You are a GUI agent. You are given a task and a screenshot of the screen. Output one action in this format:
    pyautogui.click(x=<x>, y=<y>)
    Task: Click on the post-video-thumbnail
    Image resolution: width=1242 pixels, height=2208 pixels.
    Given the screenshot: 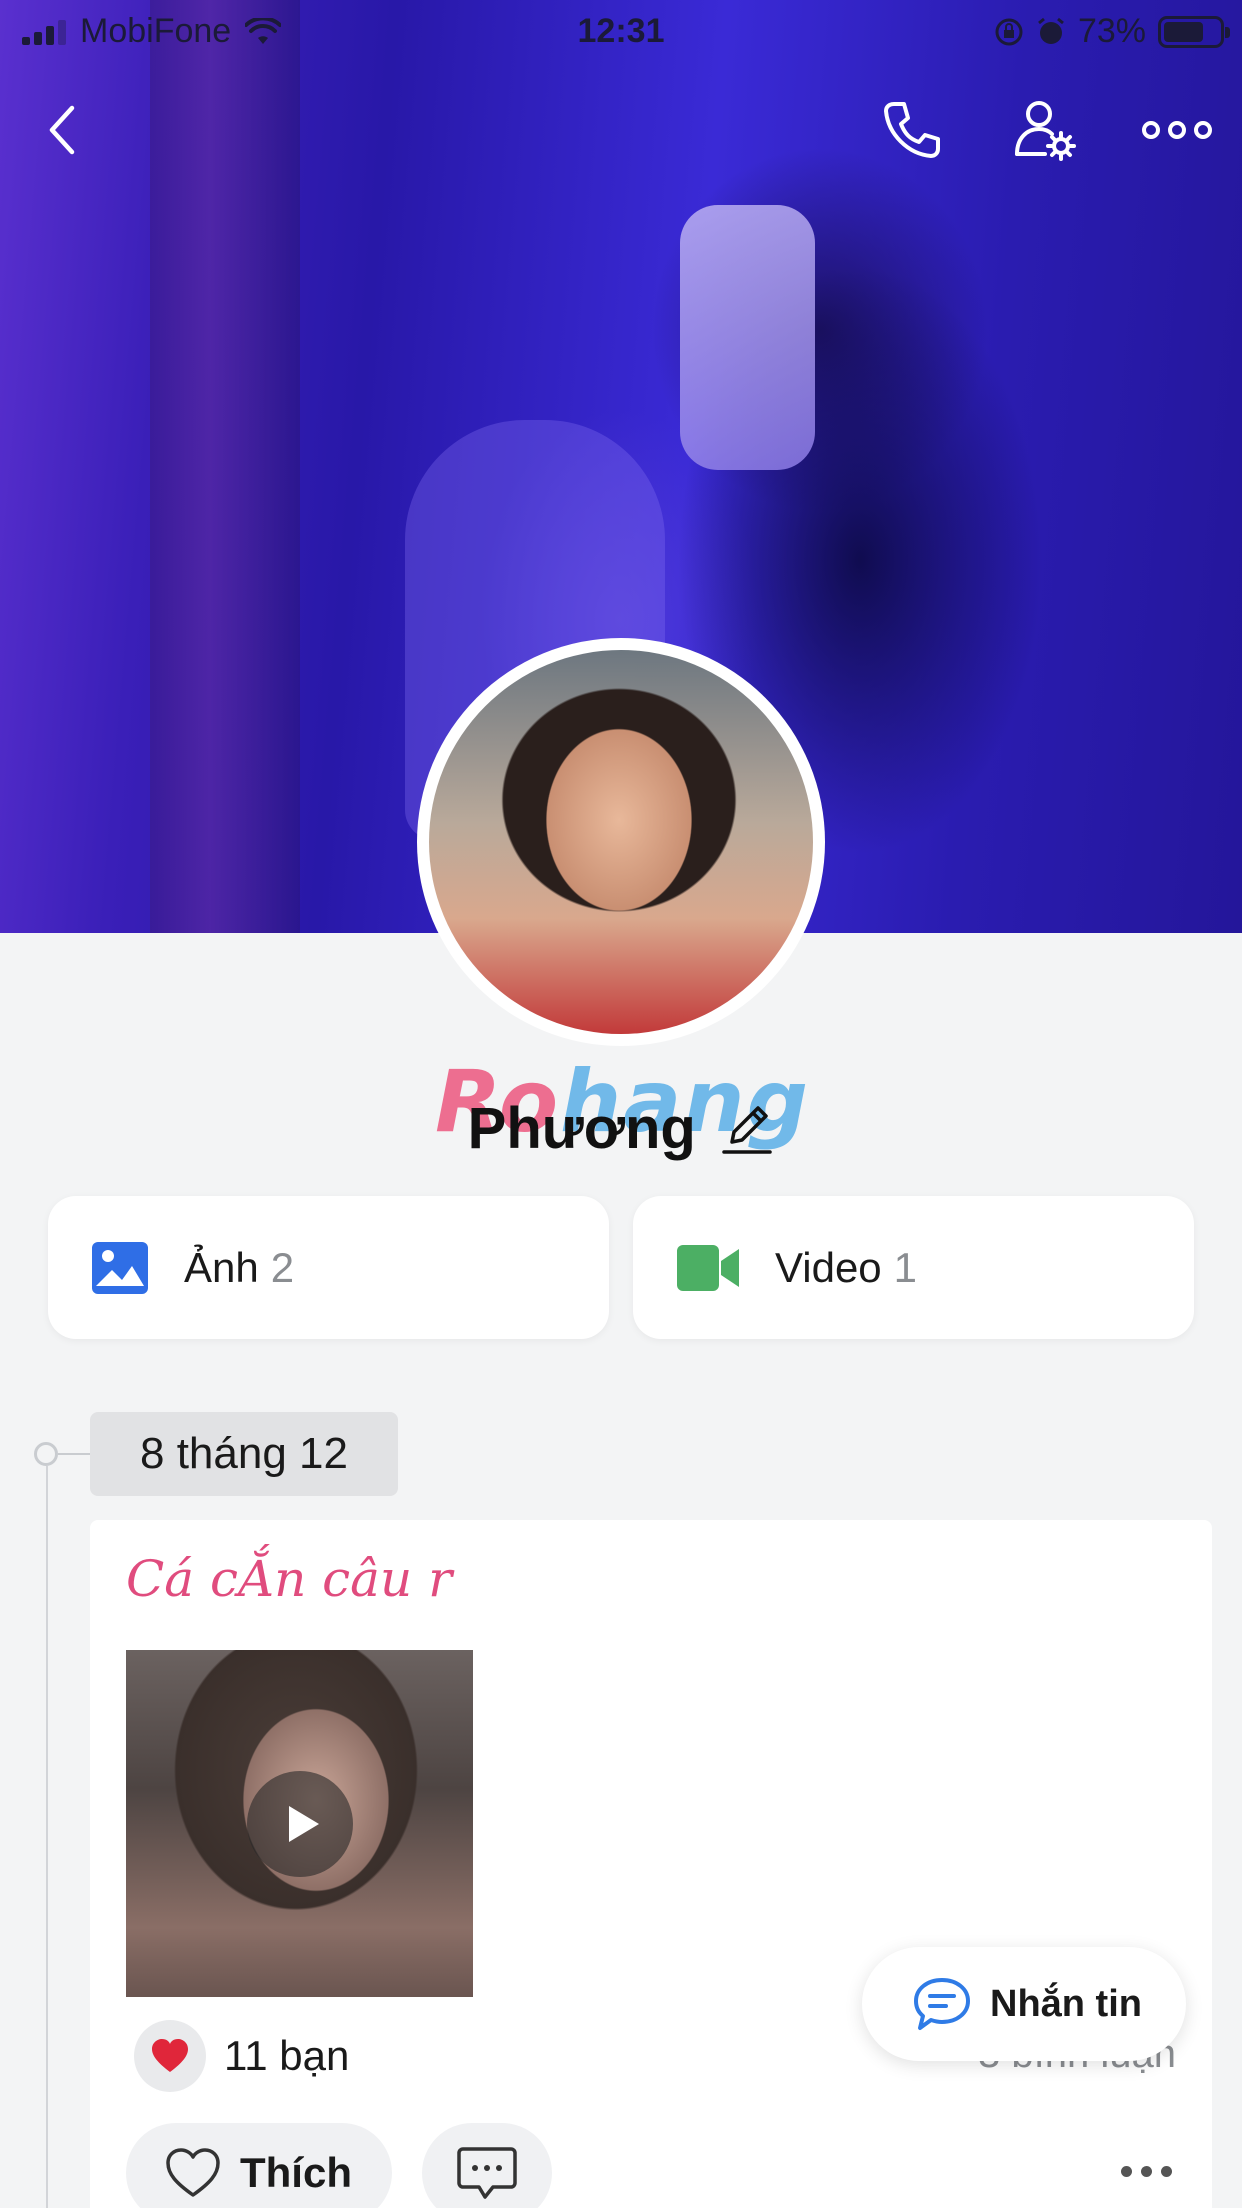 What is the action you would take?
    pyautogui.click(x=299, y=1823)
    